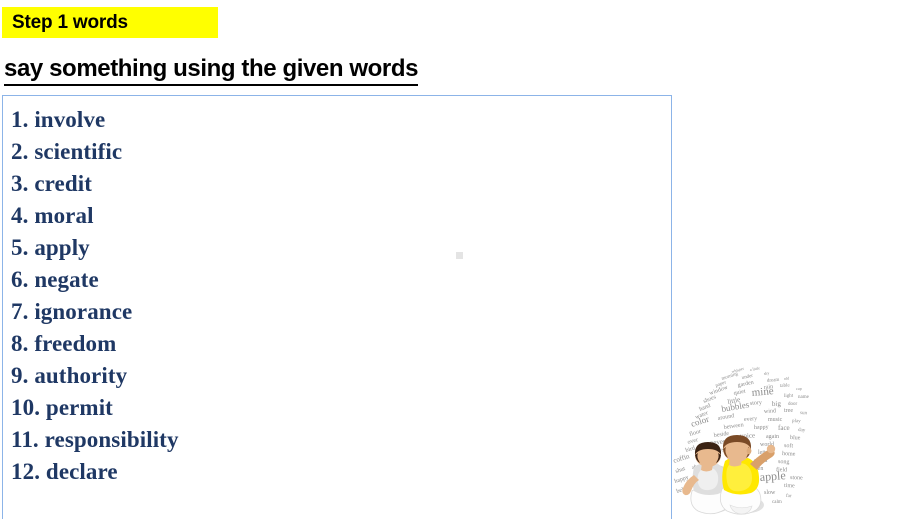 The image size is (920, 519). Describe the element at coordinates (26, 407) in the screenshot. I see `list-item-number: 10.` at that location.